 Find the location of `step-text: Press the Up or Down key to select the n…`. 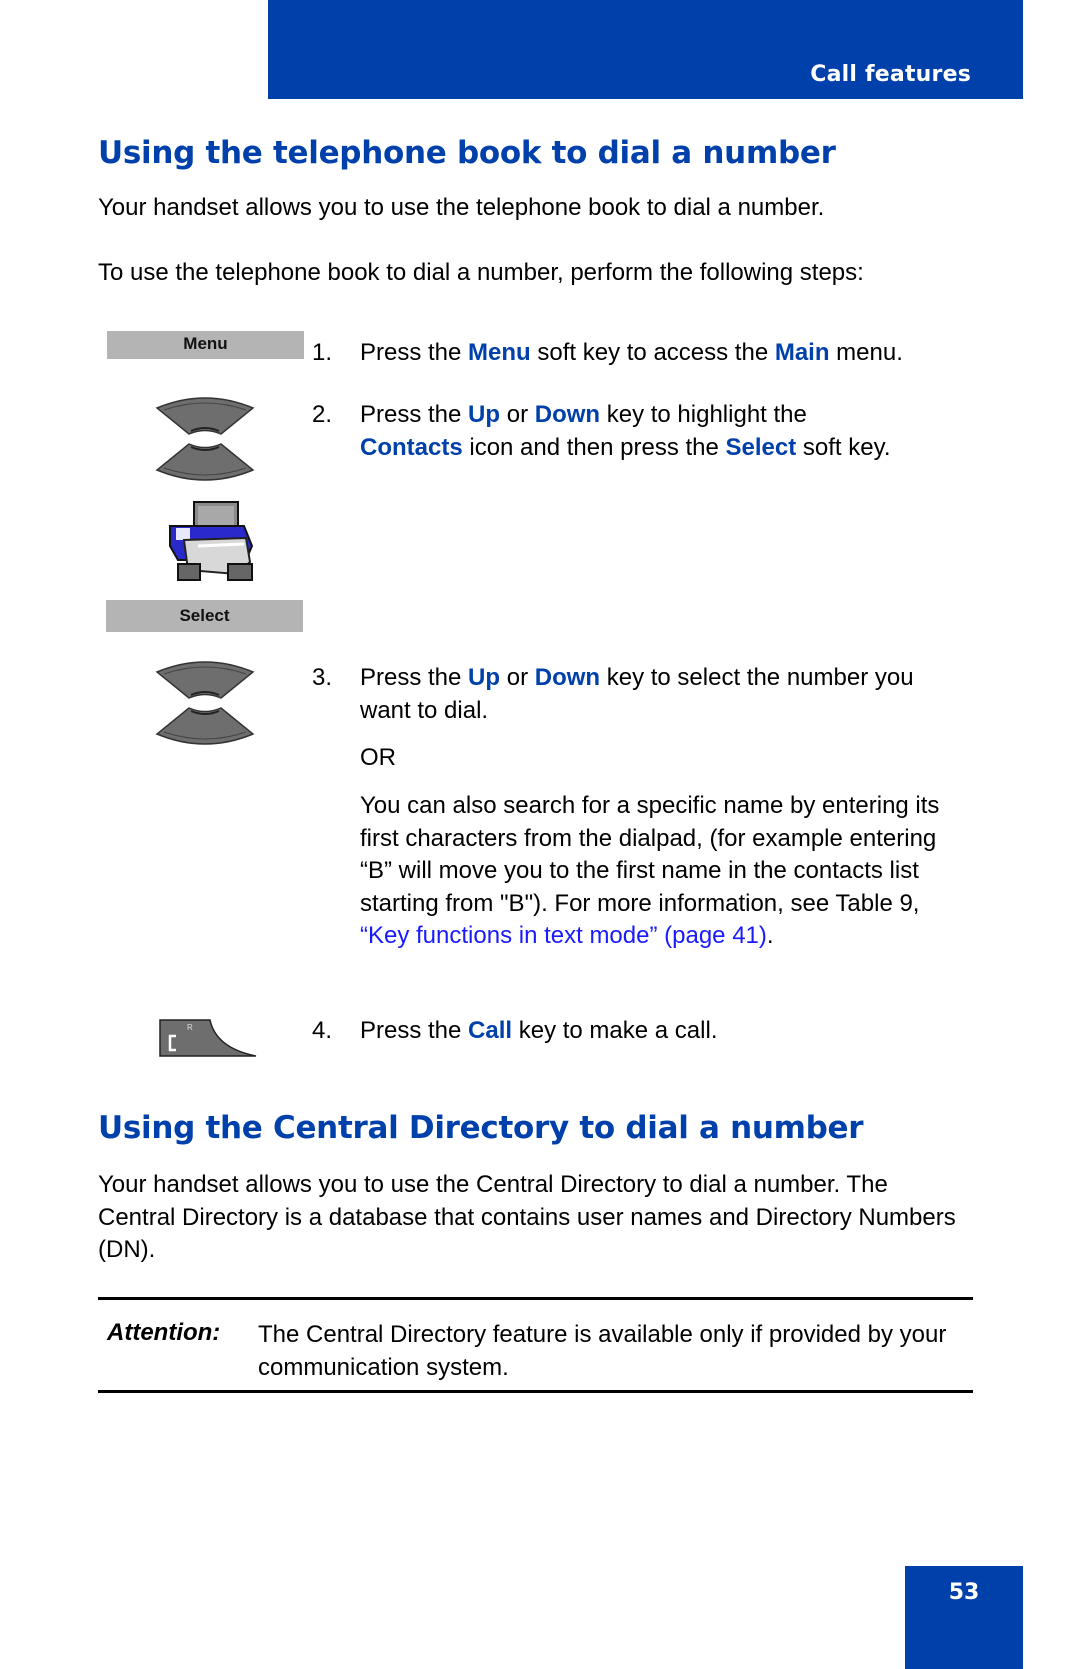

step-text: Press the Up or Down key to select the n… is located at coordinates (637, 694).